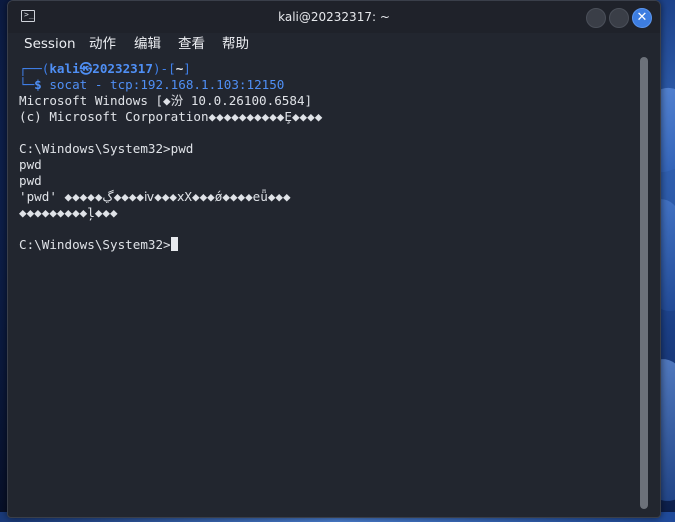 The height and width of the screenshot is (522, 675). I want to click on menu-help: 帮助, so click(235, 44).